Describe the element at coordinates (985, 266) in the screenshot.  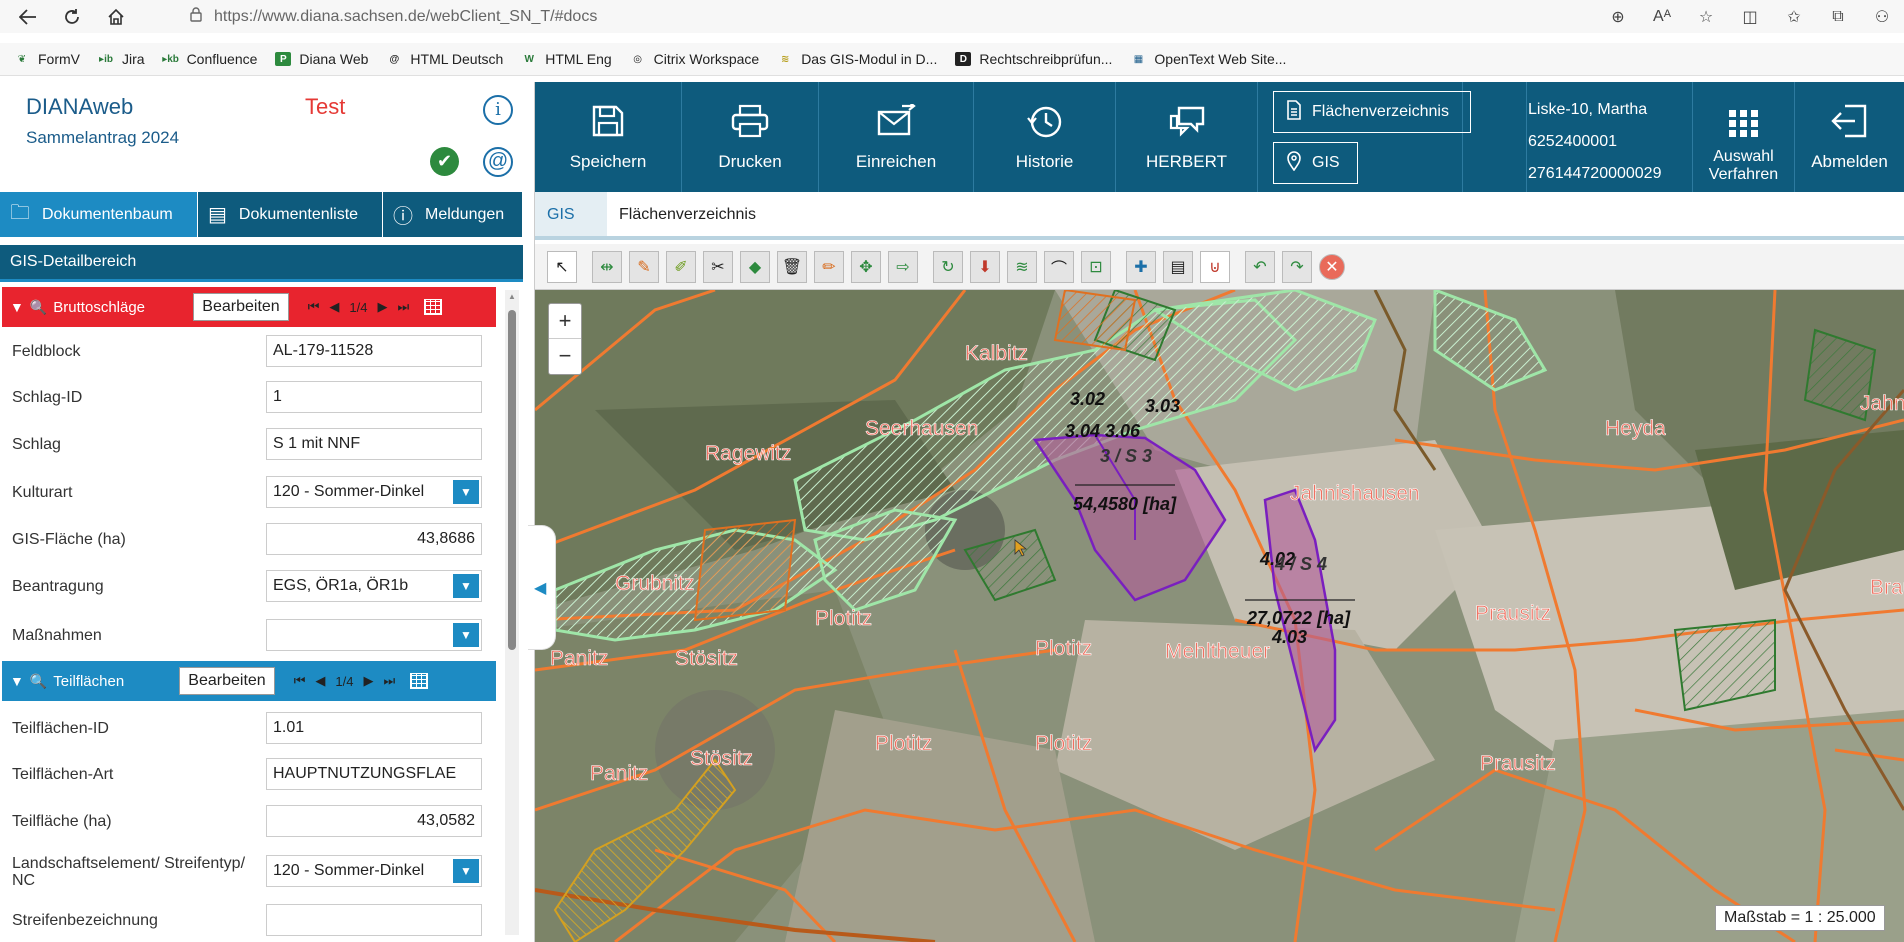
I see `layer-down-icon: ⬇` at that location.